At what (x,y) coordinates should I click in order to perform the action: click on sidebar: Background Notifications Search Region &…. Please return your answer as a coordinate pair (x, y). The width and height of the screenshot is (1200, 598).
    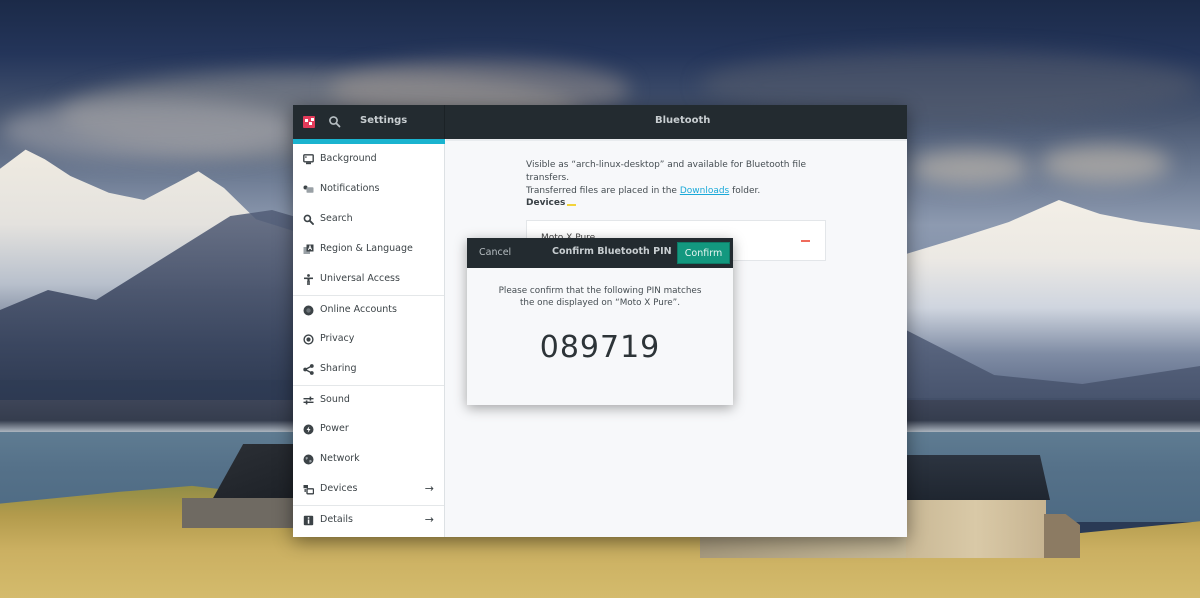
    Looking at the image, I should click on (369, 338).